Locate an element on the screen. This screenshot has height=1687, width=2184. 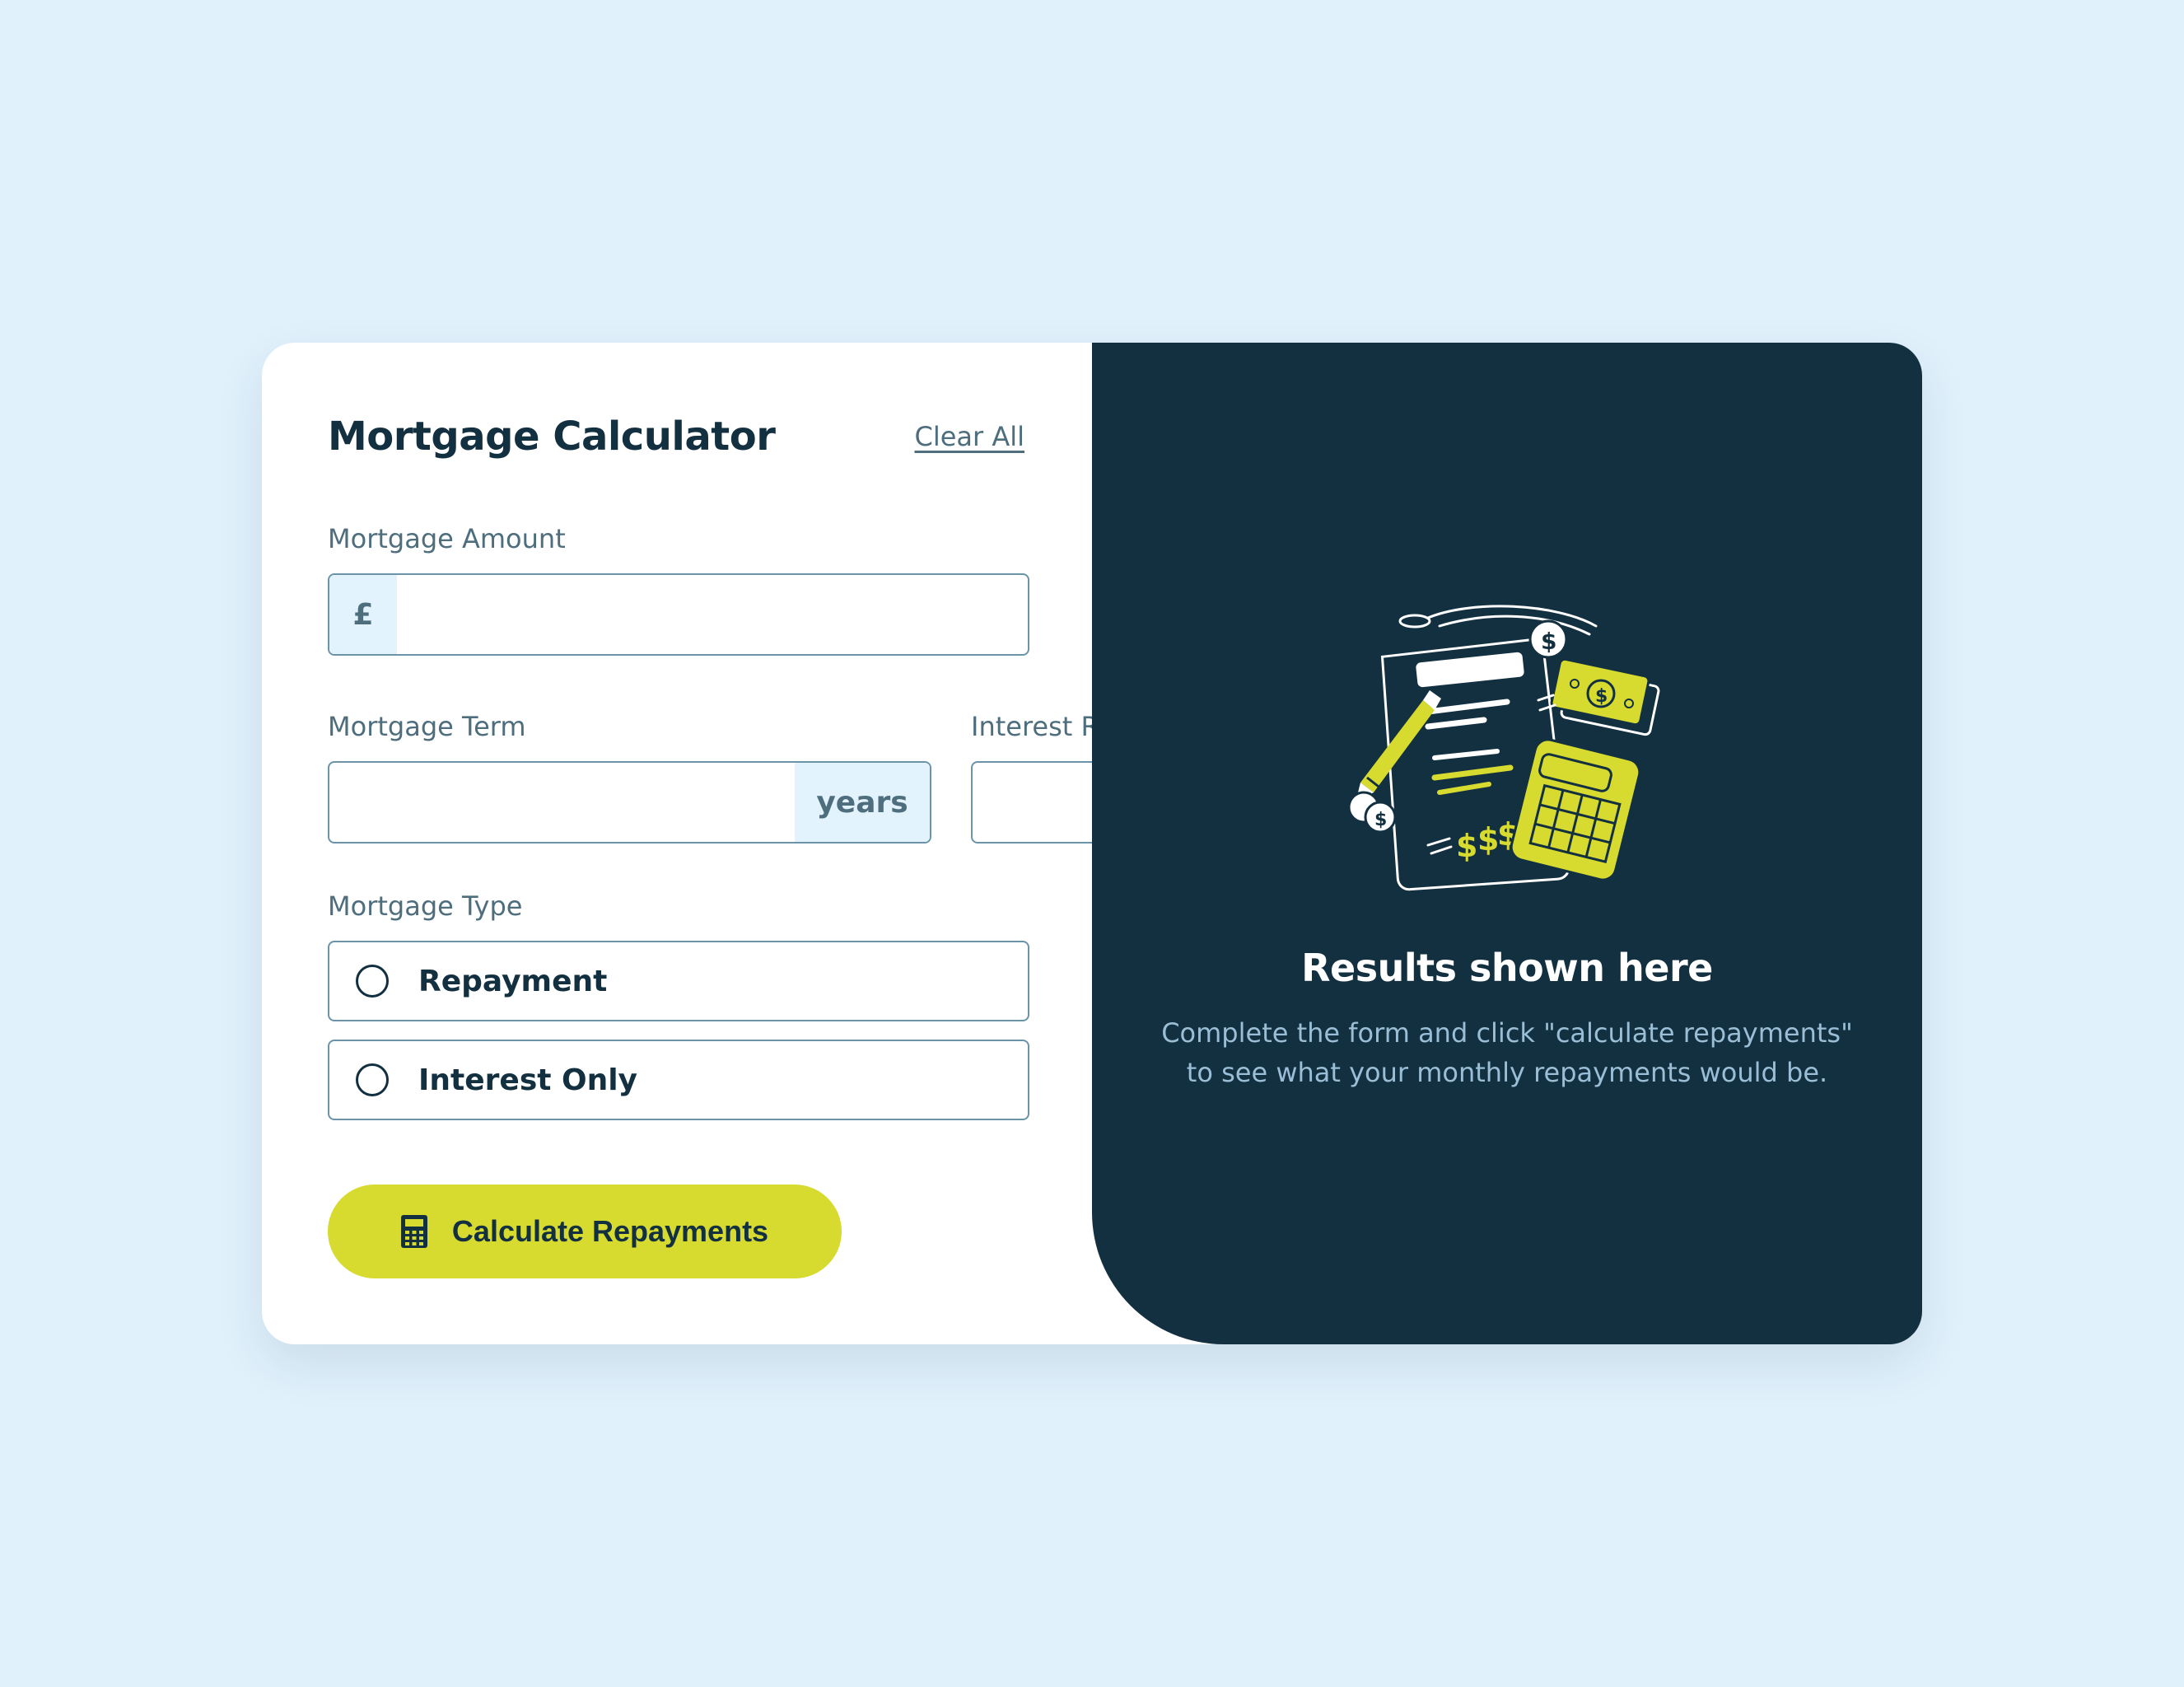
currency-prefix: £ is located at coordinates (363, 614).